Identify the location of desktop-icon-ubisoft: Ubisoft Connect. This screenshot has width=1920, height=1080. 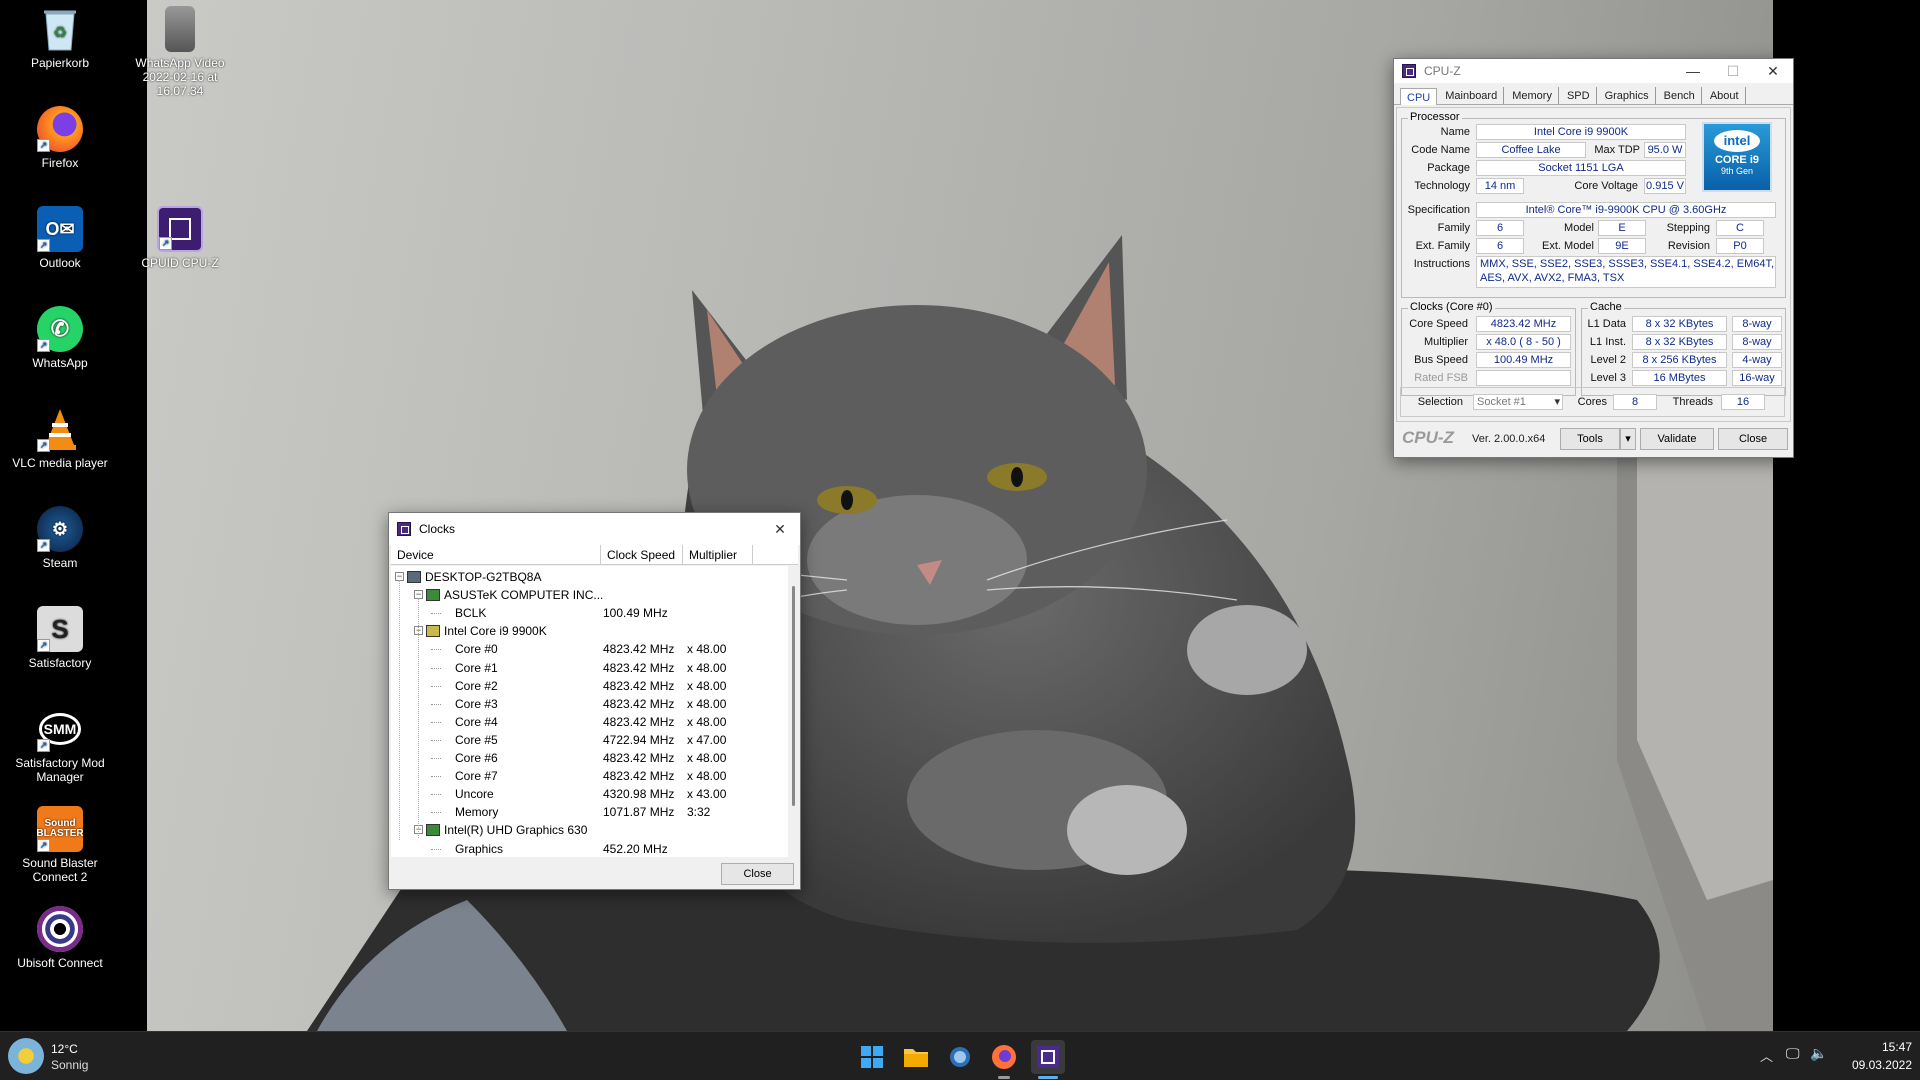
(60, 938).